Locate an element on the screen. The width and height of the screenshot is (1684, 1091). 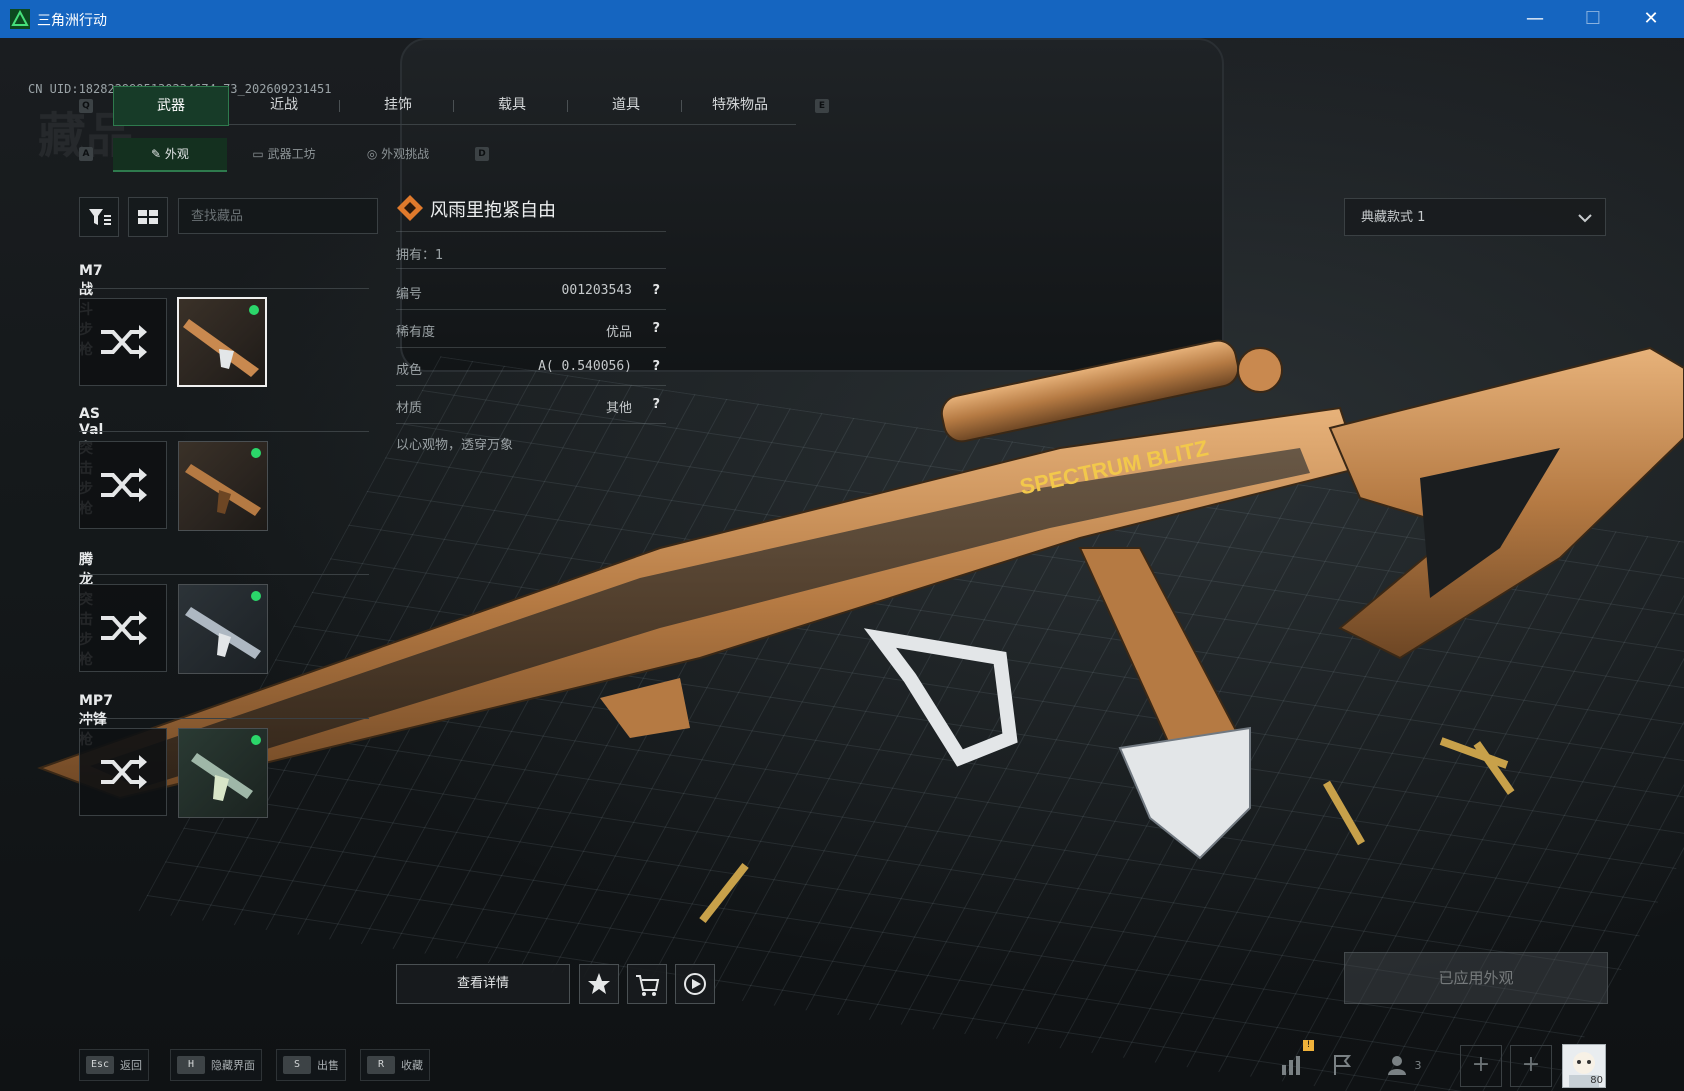
maximize-button: ☐ is located at coordinates (1593, 19).